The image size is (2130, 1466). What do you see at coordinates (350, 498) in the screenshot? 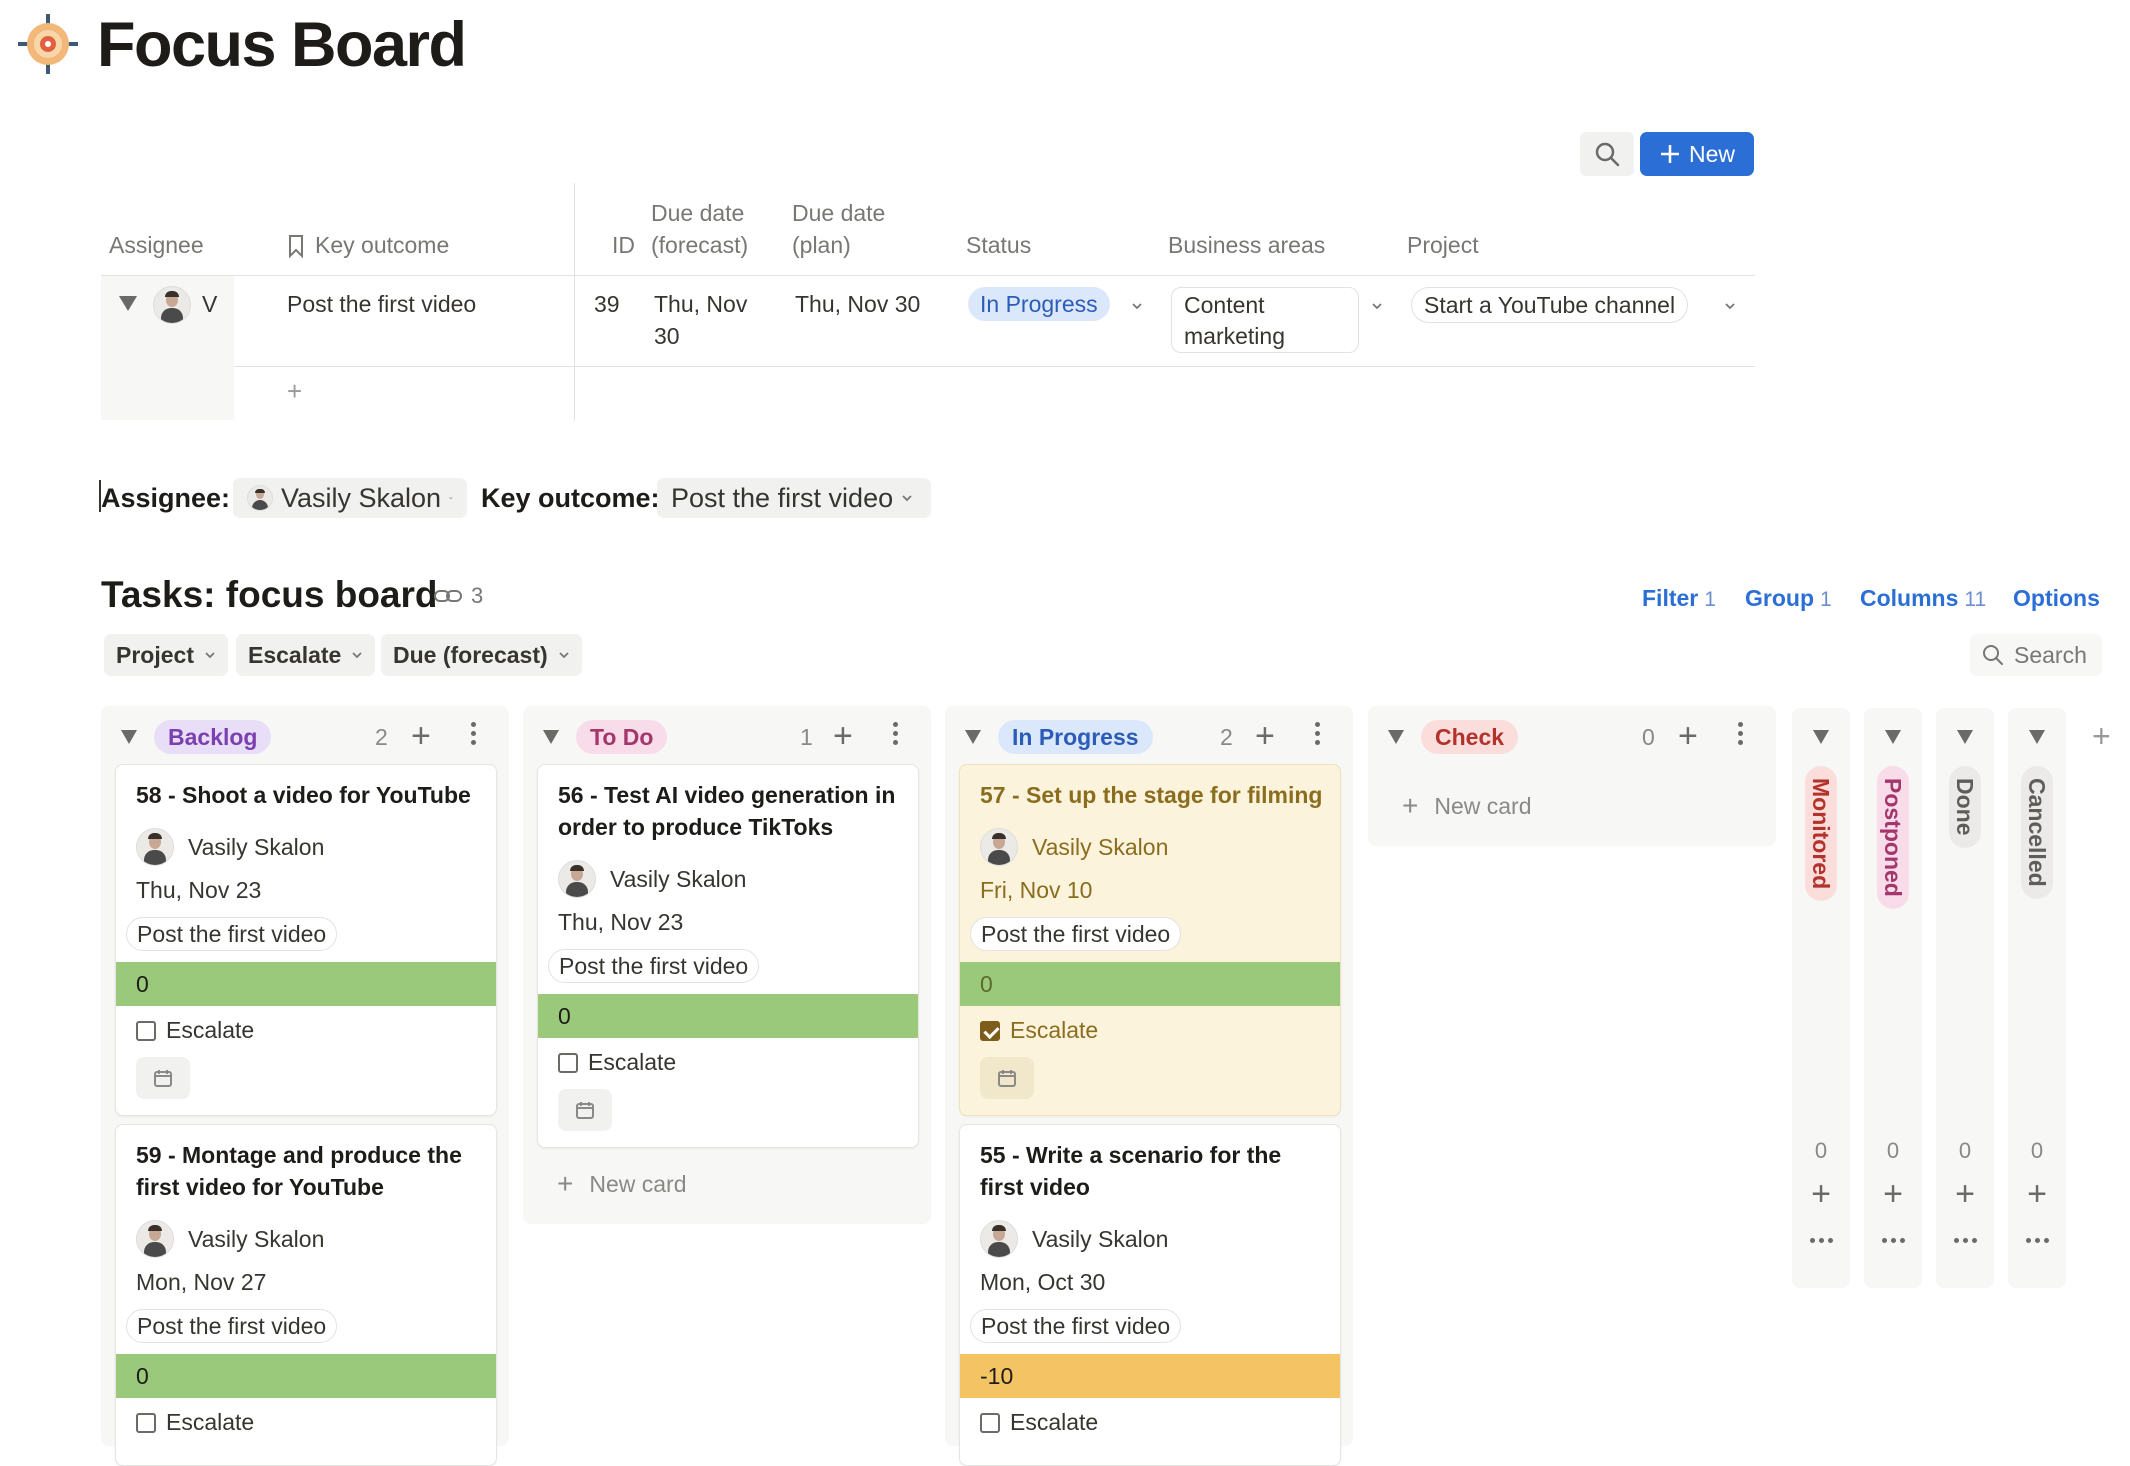
I see `assignee-filter-select: Vasily Skalon` at bounding box center [350, 498].